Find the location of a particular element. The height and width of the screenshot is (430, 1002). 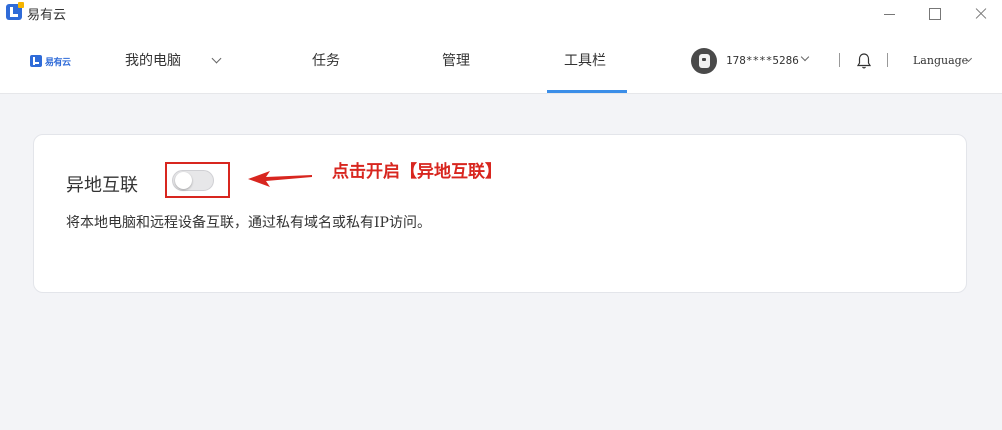

app-logo-icon is located at coordinates (15, 11).